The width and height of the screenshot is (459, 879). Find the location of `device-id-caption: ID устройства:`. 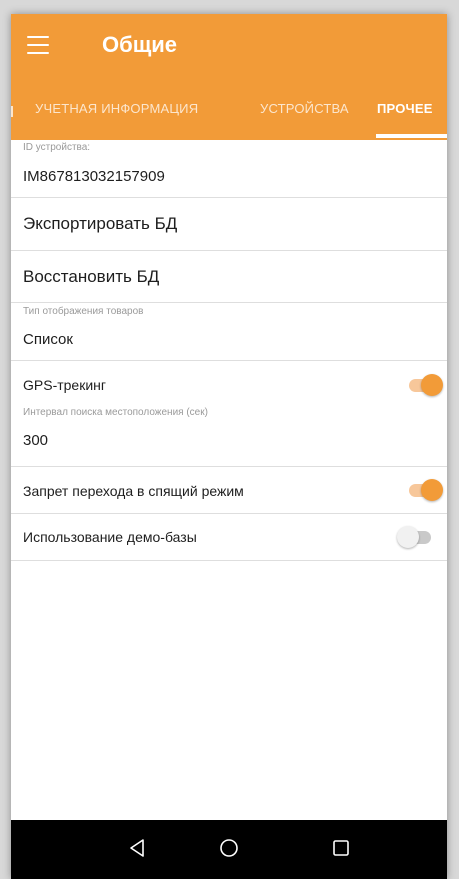

device-id-caption: ID устройства: is located at coordinates (57, 147).